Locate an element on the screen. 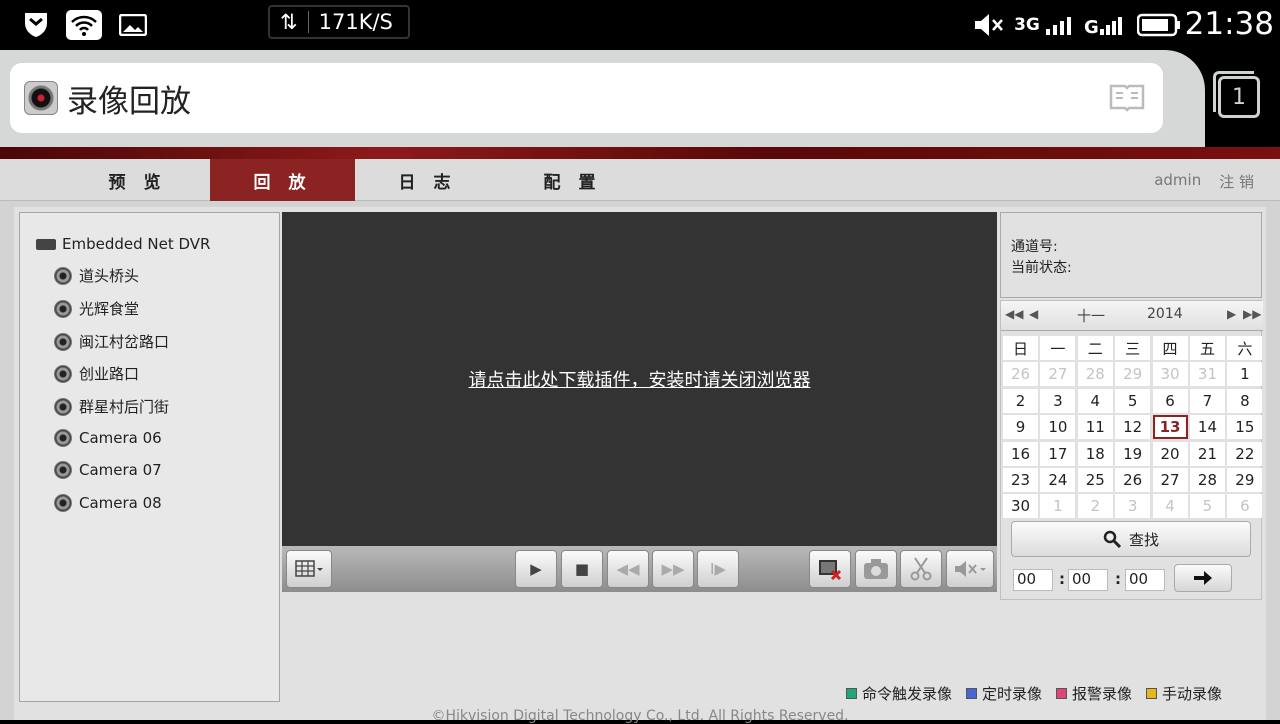 The image size is (1280, 724). calendar-weekday: 一 is located at coordinates (1058, 348).